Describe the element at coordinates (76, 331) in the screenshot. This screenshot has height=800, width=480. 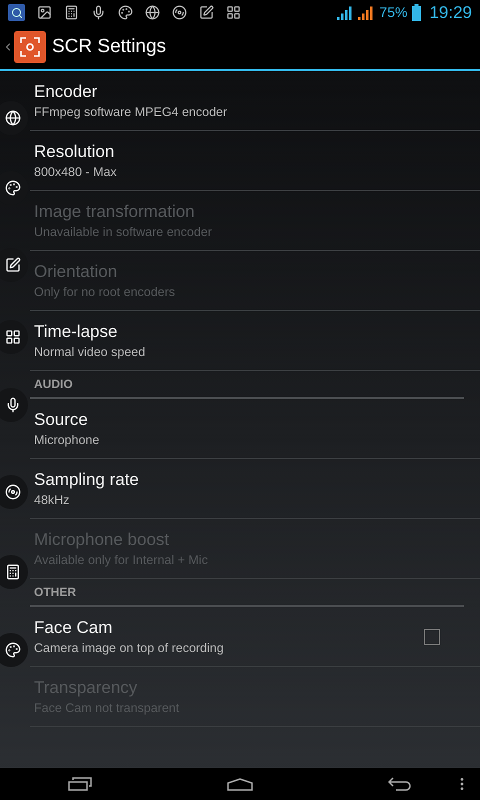
I see `preference-title: Time-lapse` at that location.